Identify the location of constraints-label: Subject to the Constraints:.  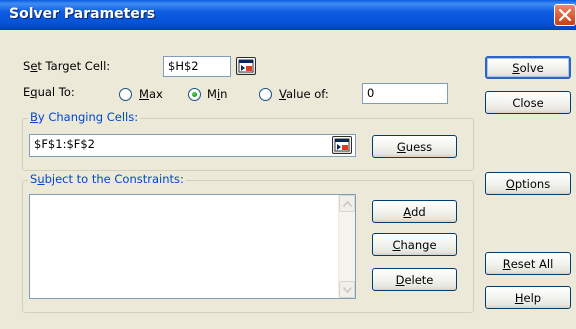
(107, 179).